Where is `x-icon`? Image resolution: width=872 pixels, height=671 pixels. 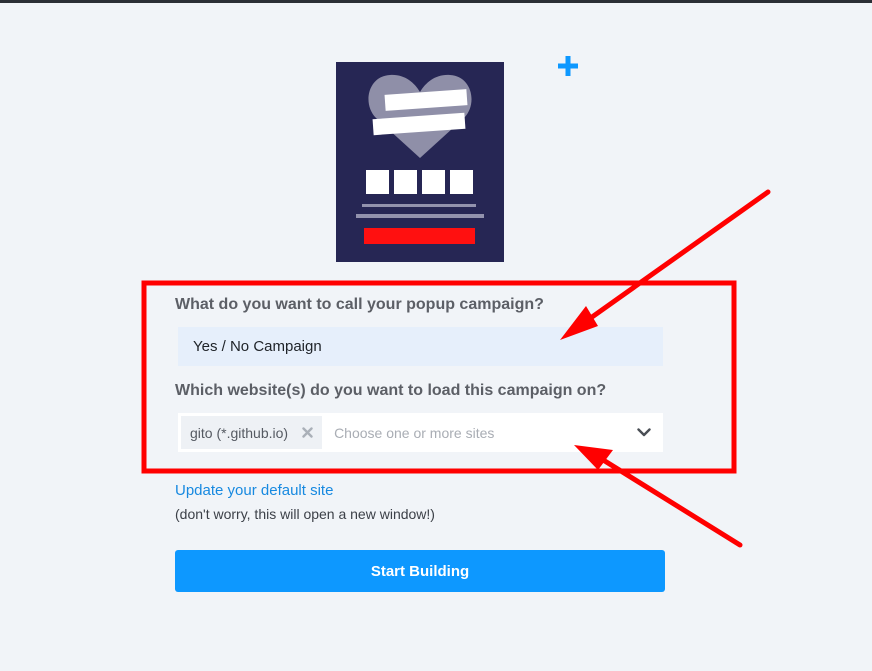
x-icon is located at coordinates (307, 433).